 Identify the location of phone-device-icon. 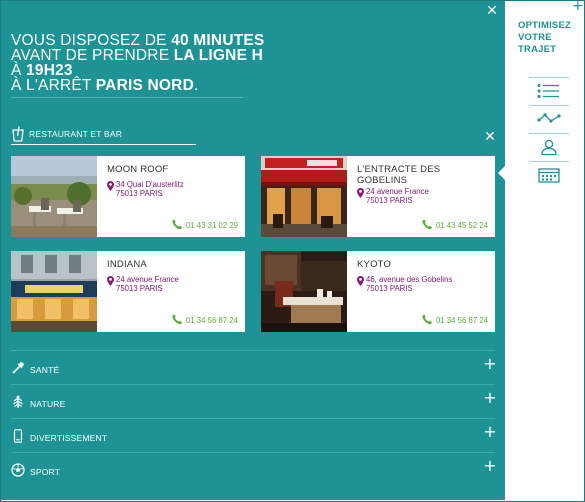
(18, 436).